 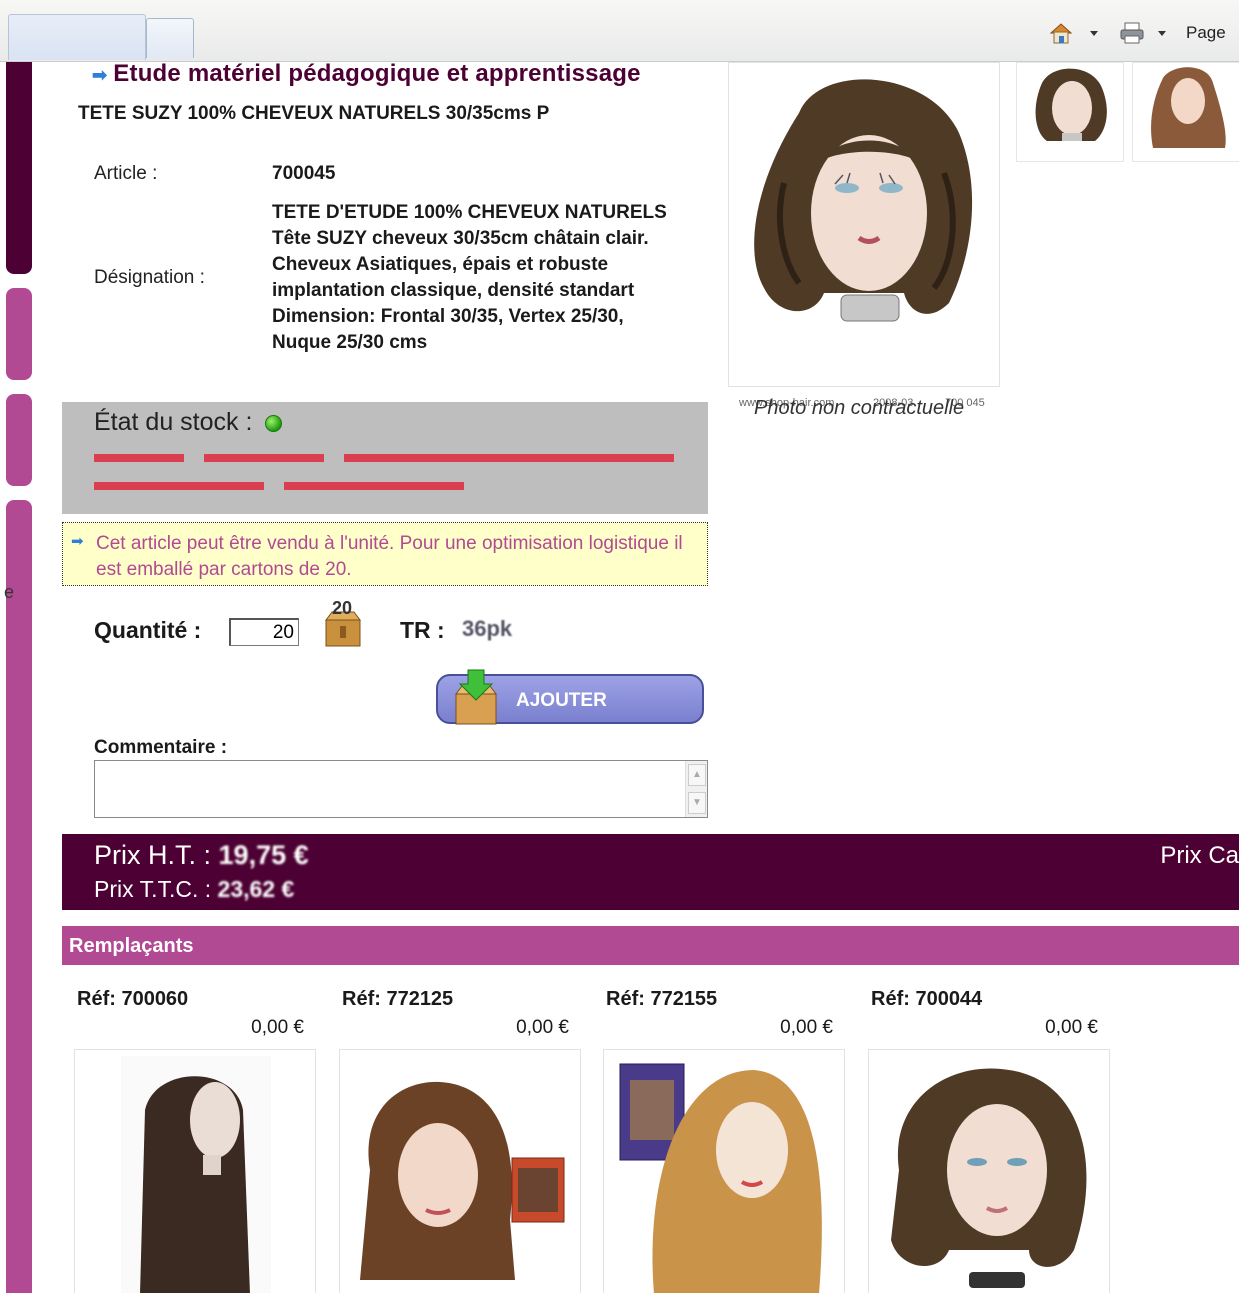 What do you see at coordinates (384, 472) in the screenshot?
I see `stock-details-obscured` at bounding box center [384, 472].